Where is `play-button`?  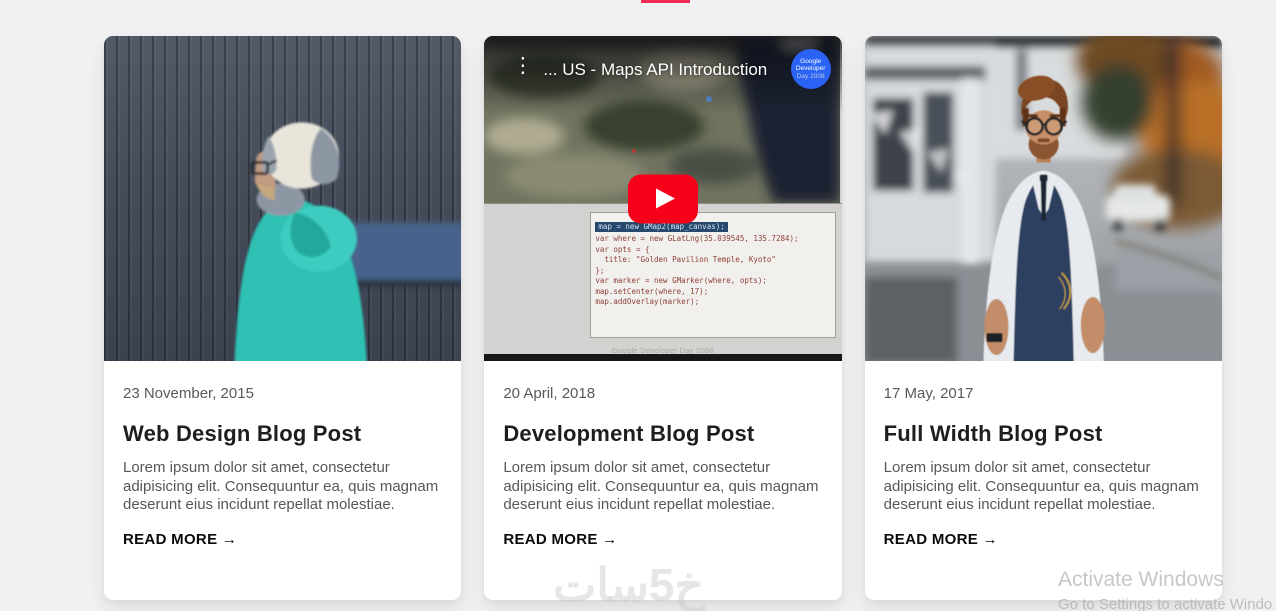
play-button is located at coordinates (662, 199).